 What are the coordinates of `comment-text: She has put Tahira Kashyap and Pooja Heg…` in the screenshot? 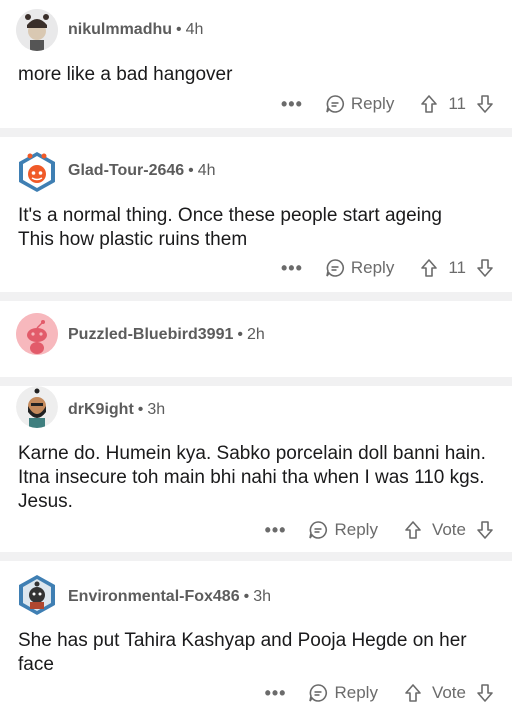 It's located at (242, 652).